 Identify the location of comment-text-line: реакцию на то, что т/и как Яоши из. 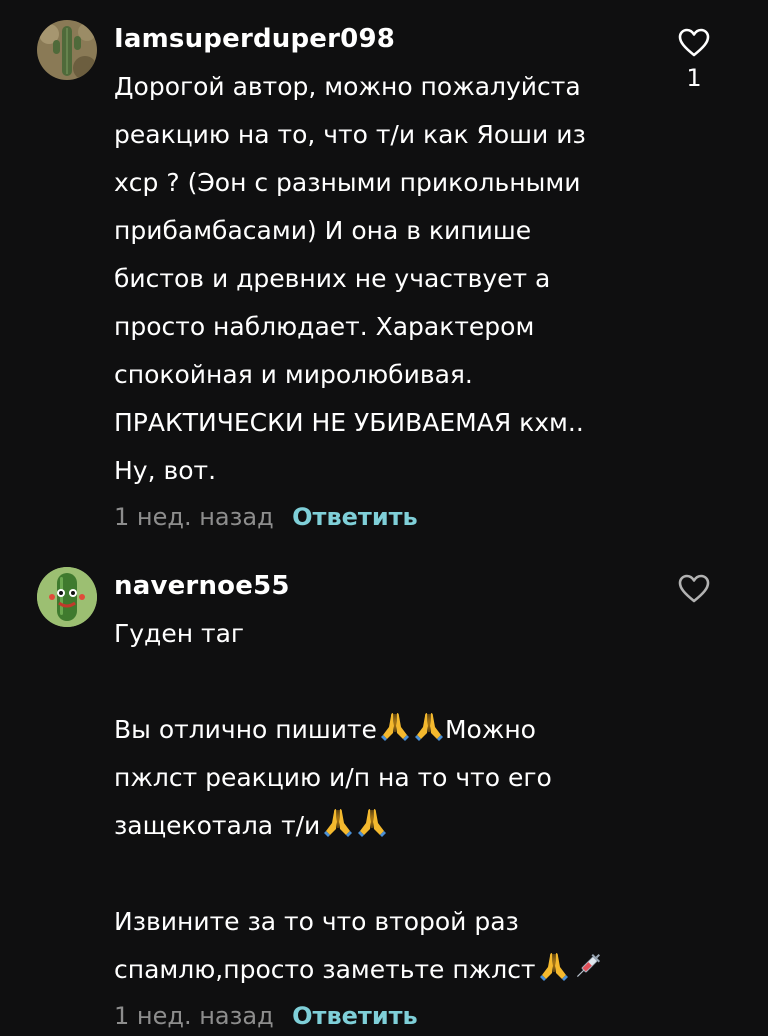
(350, 134).